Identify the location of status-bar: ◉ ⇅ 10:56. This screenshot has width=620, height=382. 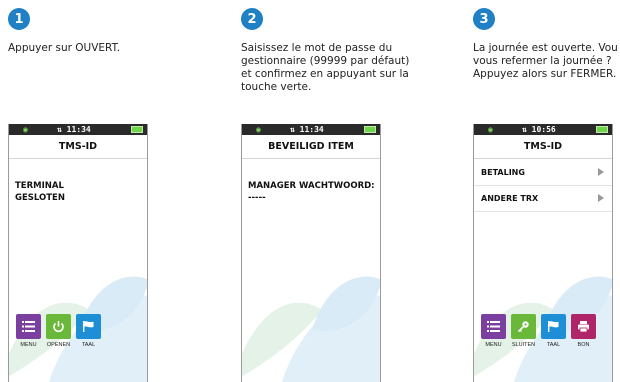
(543, 129).